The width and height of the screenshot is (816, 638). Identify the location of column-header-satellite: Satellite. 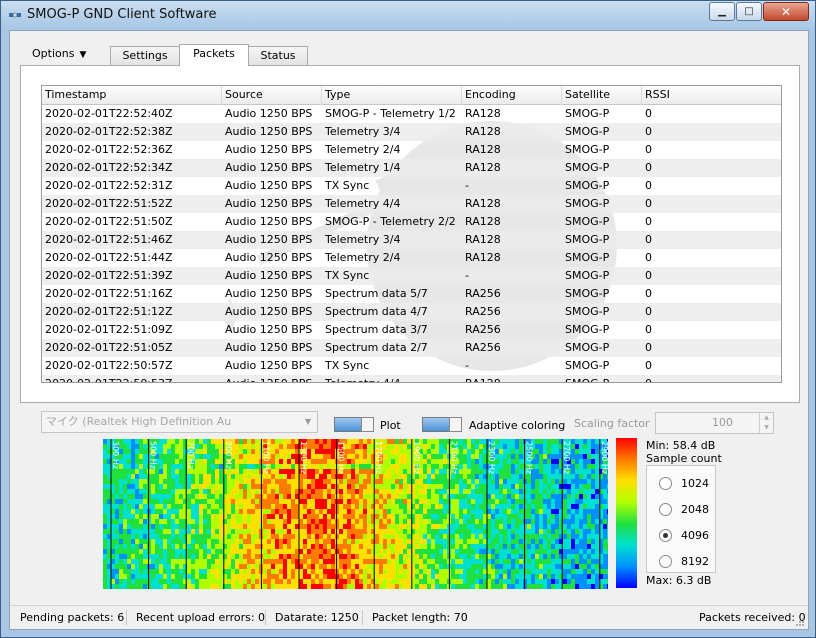
(602, 95).